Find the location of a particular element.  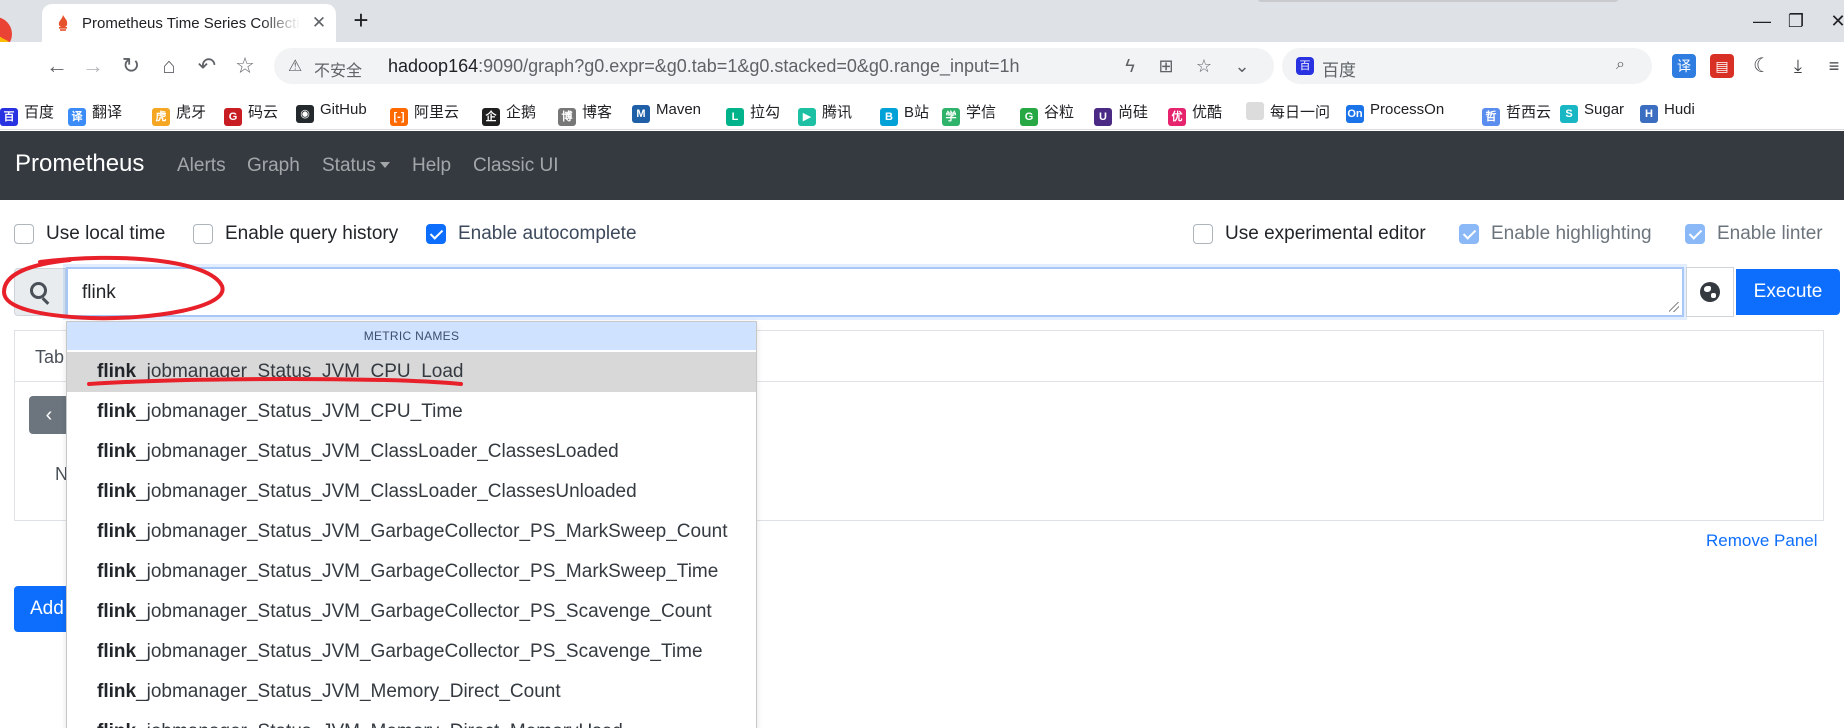

lightning-icon: ϟ is located at coordinates (1130, 66).